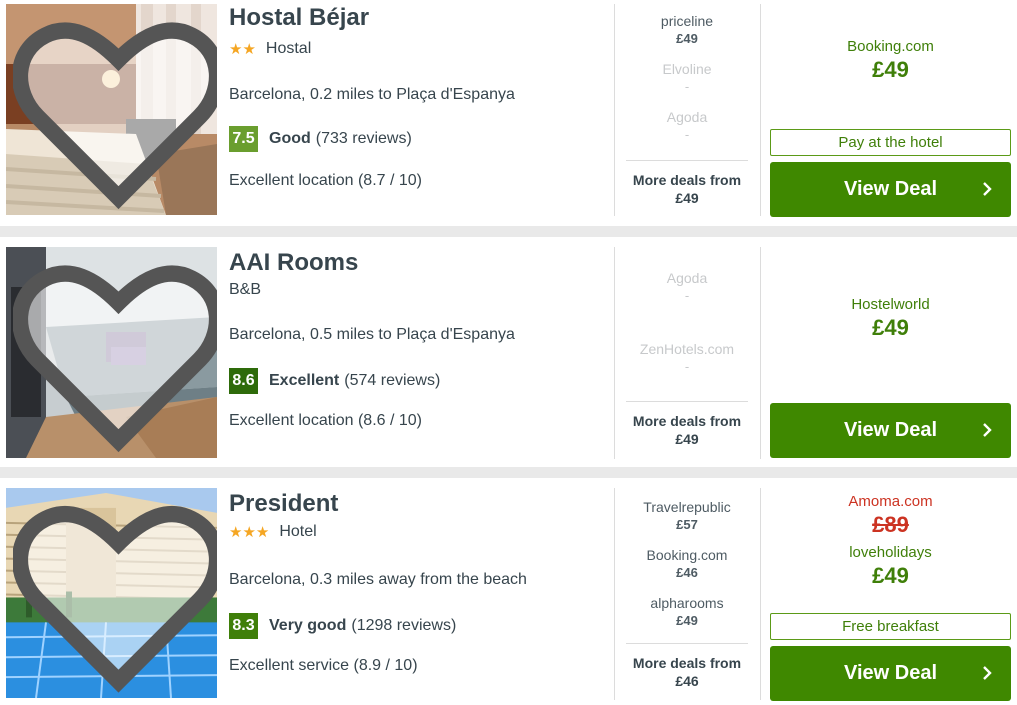  I want to click on rating-label: Good, so click(290, 138).